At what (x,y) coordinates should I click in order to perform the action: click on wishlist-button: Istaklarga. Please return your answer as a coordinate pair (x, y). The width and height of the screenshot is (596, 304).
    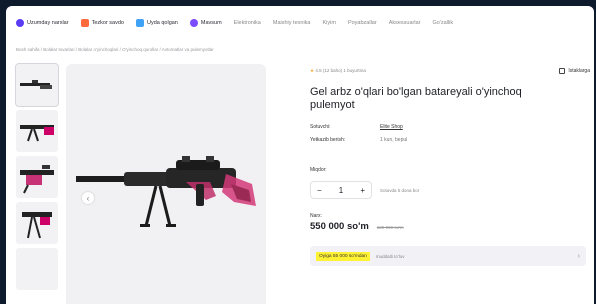
    Looking at the image, I should click on (574, 71).